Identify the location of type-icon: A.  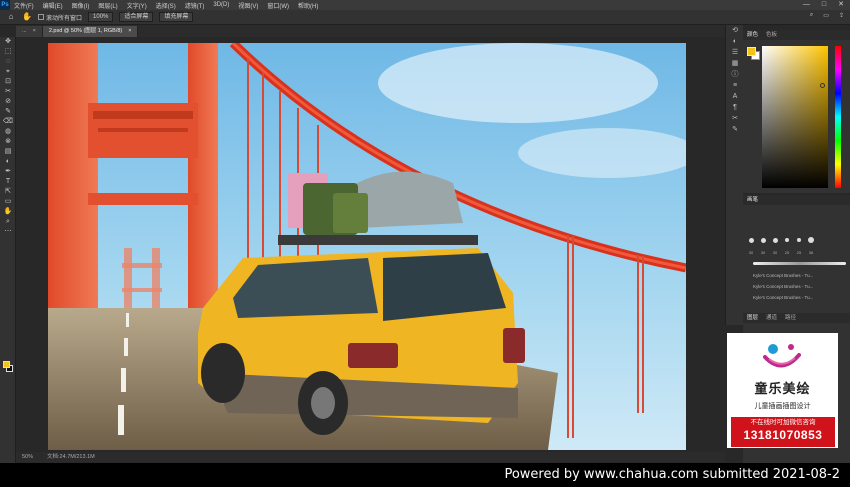
(735, 96).